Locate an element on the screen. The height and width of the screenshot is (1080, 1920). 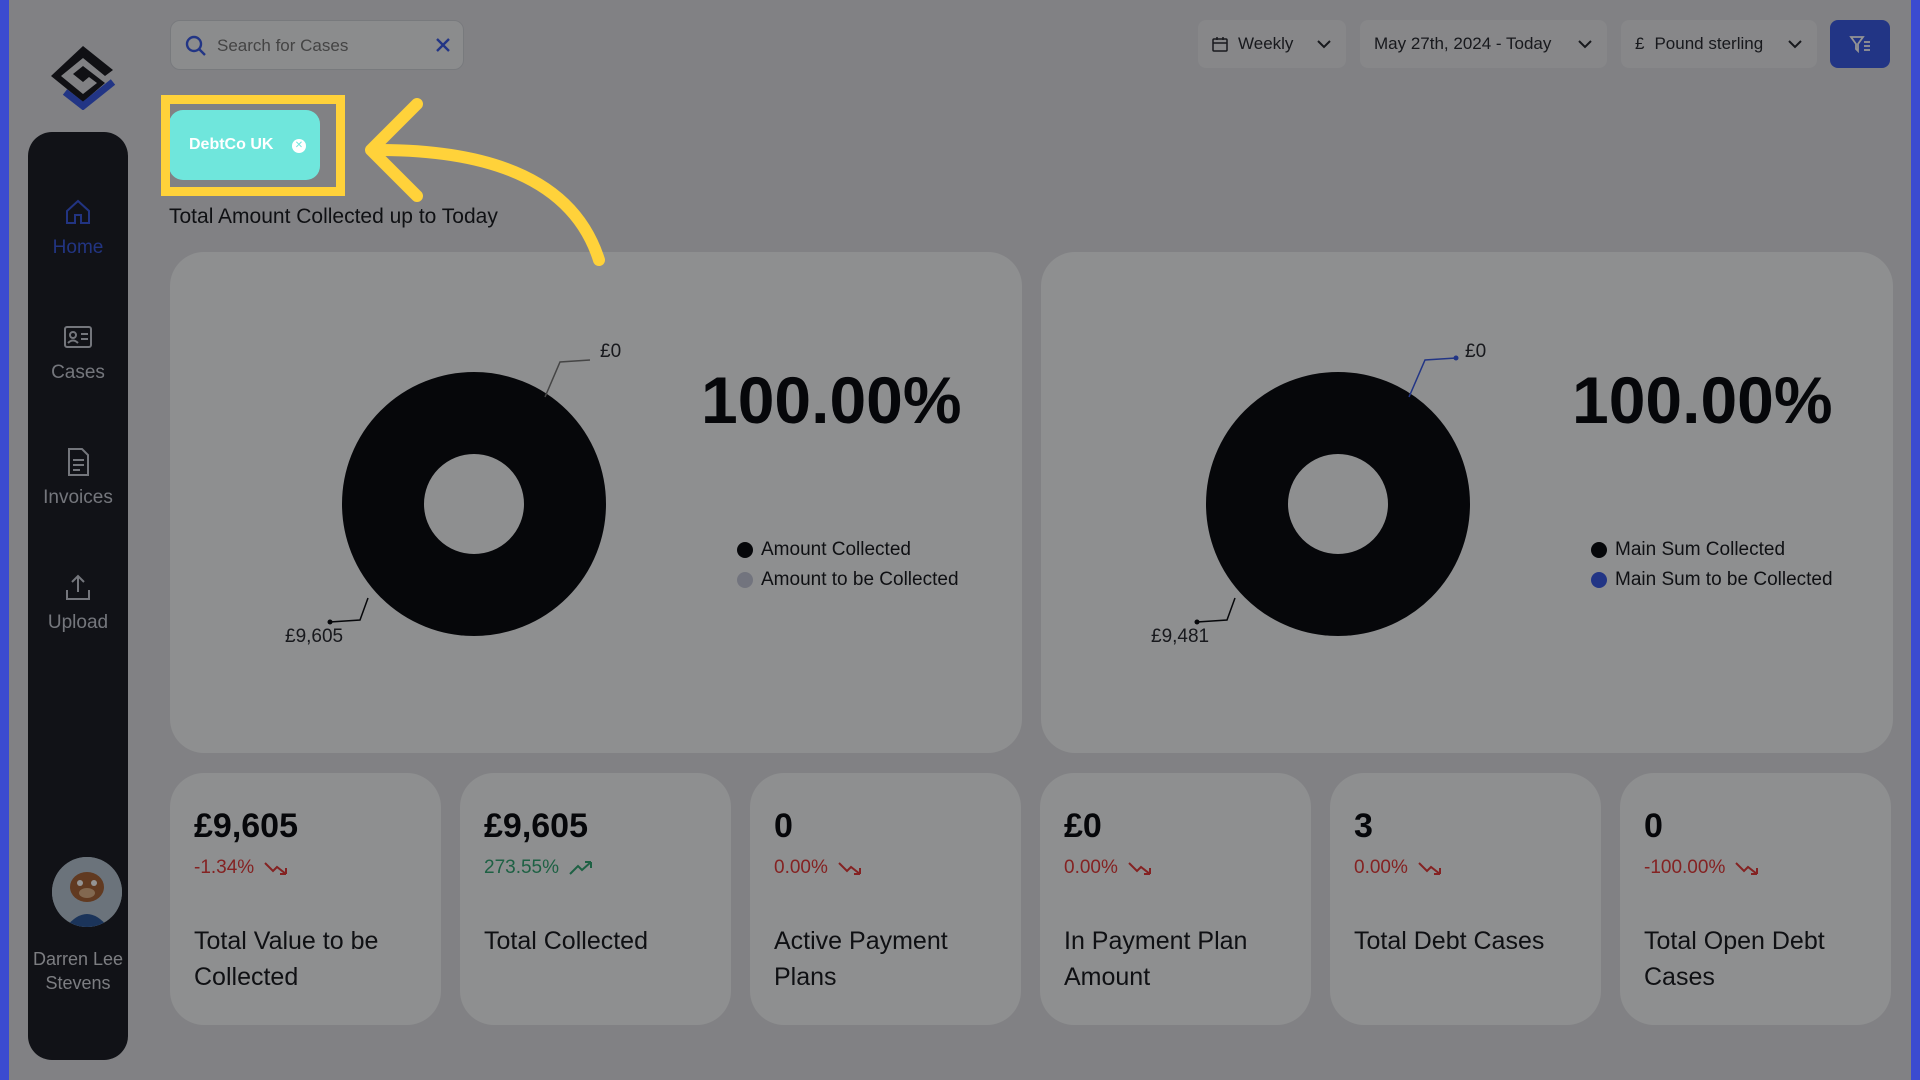
stat-name: Total Open Debt Cases is located at coordinates (1734, 959).